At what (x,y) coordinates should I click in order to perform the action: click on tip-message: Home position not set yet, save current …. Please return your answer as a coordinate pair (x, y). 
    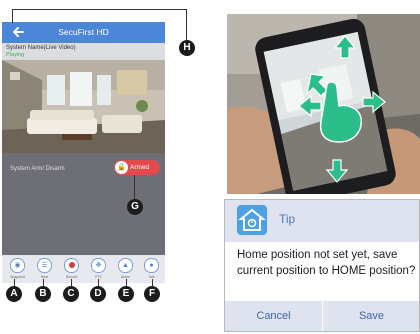
    Looking at the image, I should click on (326, 263).